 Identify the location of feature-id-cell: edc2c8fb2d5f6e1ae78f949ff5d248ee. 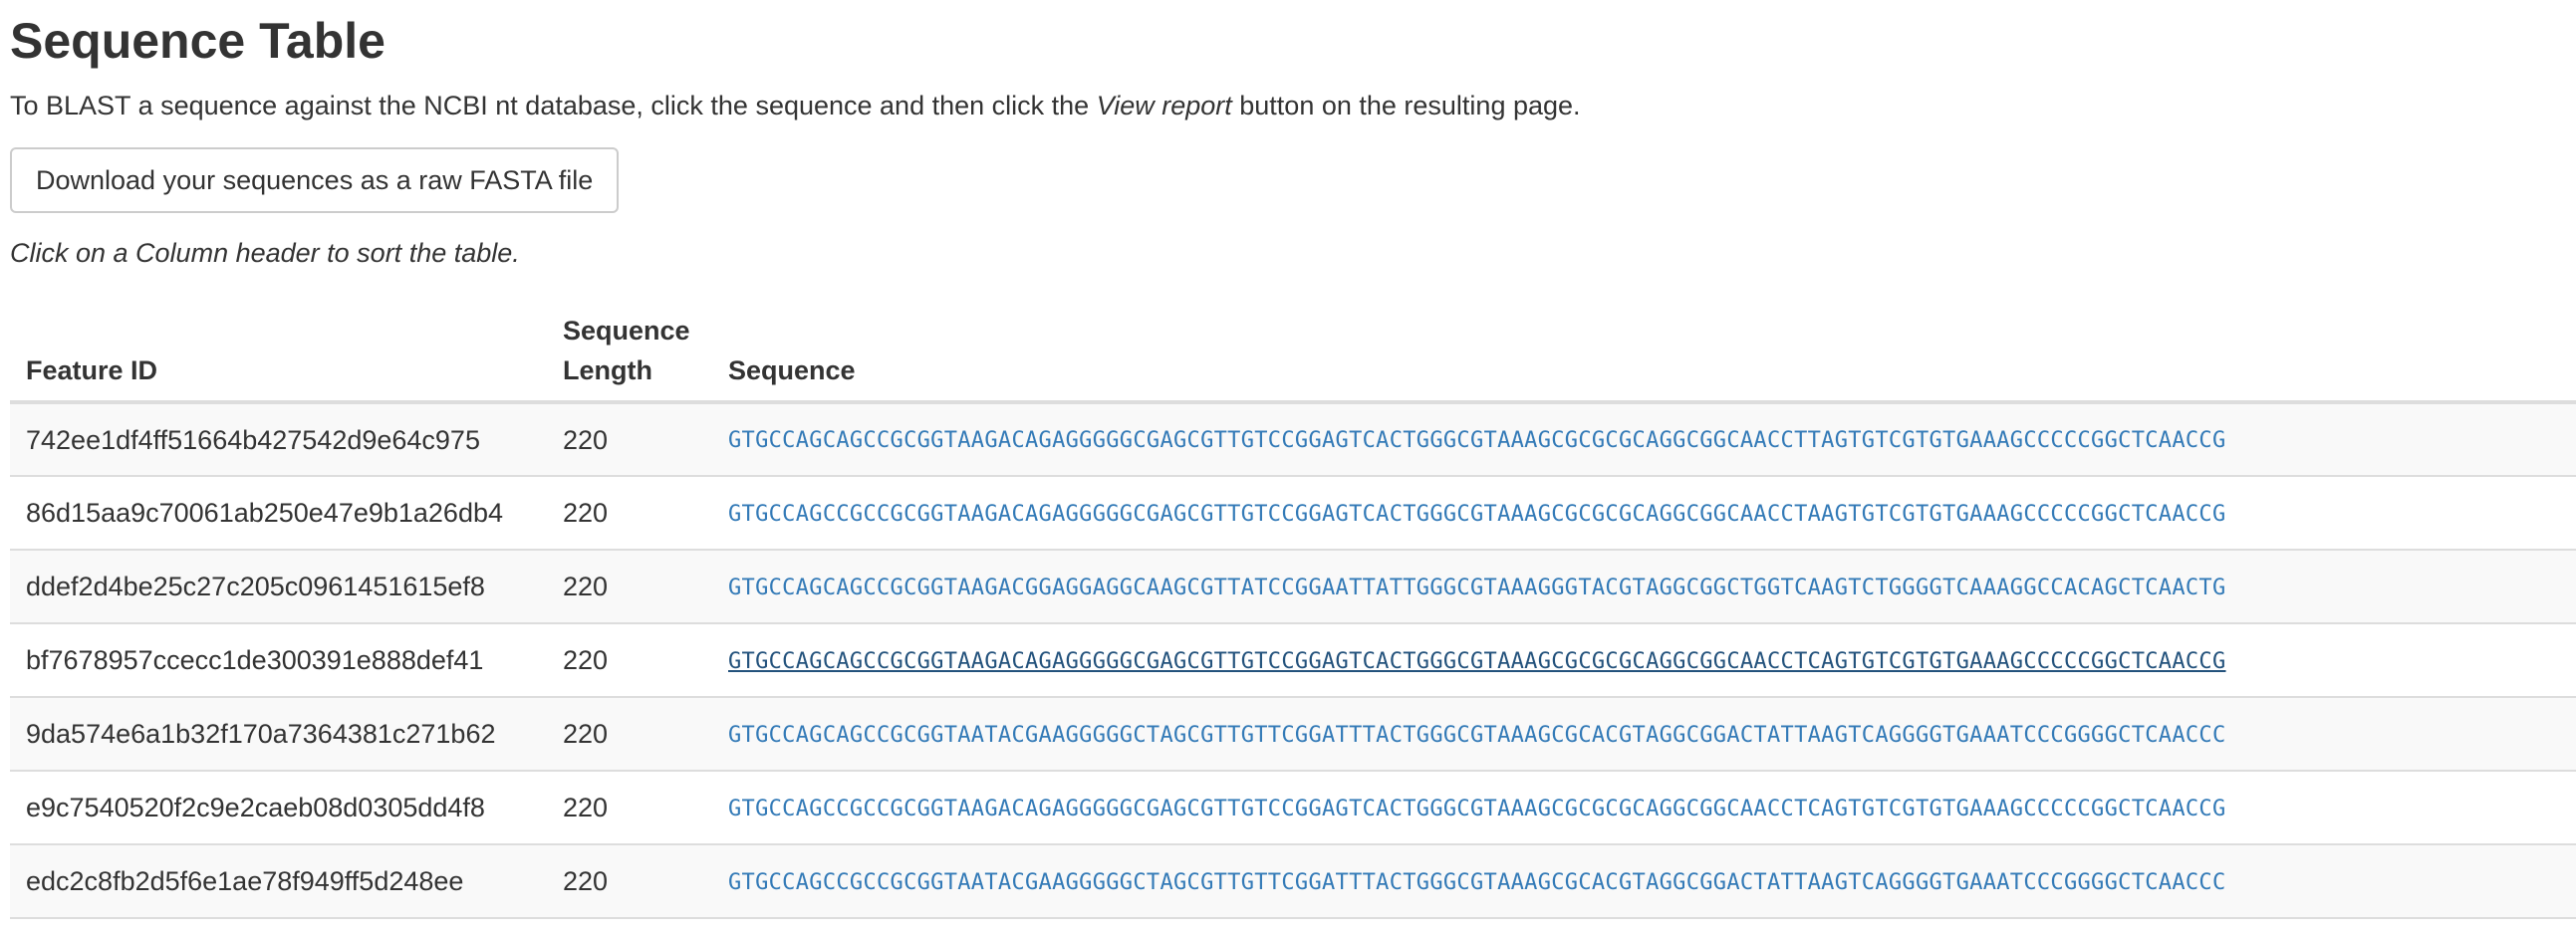
(278, 881).